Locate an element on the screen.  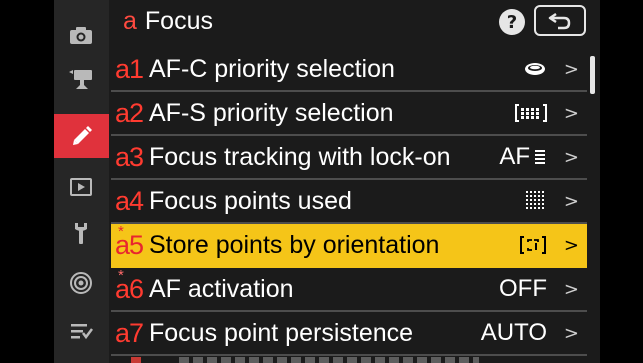
menu-item-label: AF-S priority selection is located at coordinates (271, 112).